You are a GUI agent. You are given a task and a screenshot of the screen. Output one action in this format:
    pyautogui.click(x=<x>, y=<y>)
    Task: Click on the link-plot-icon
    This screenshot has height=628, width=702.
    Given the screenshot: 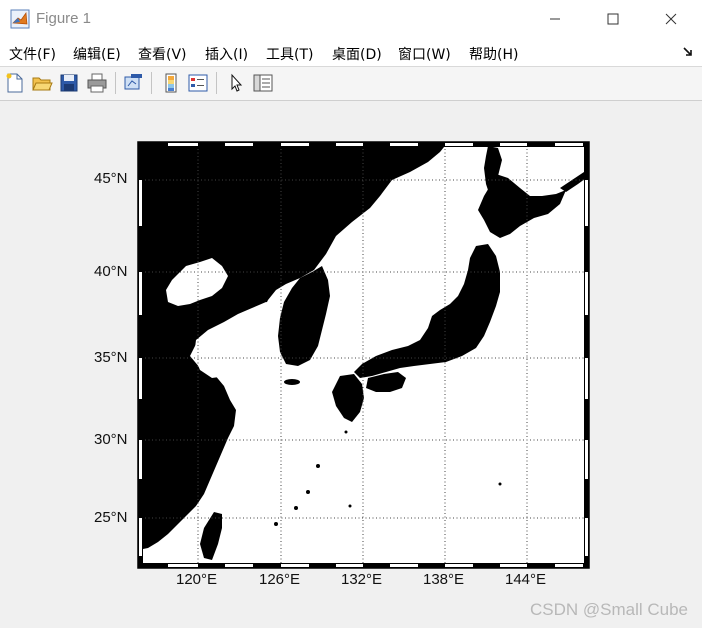 What is the action you would take?
    pyautogui.click(x=133, y=83)
    